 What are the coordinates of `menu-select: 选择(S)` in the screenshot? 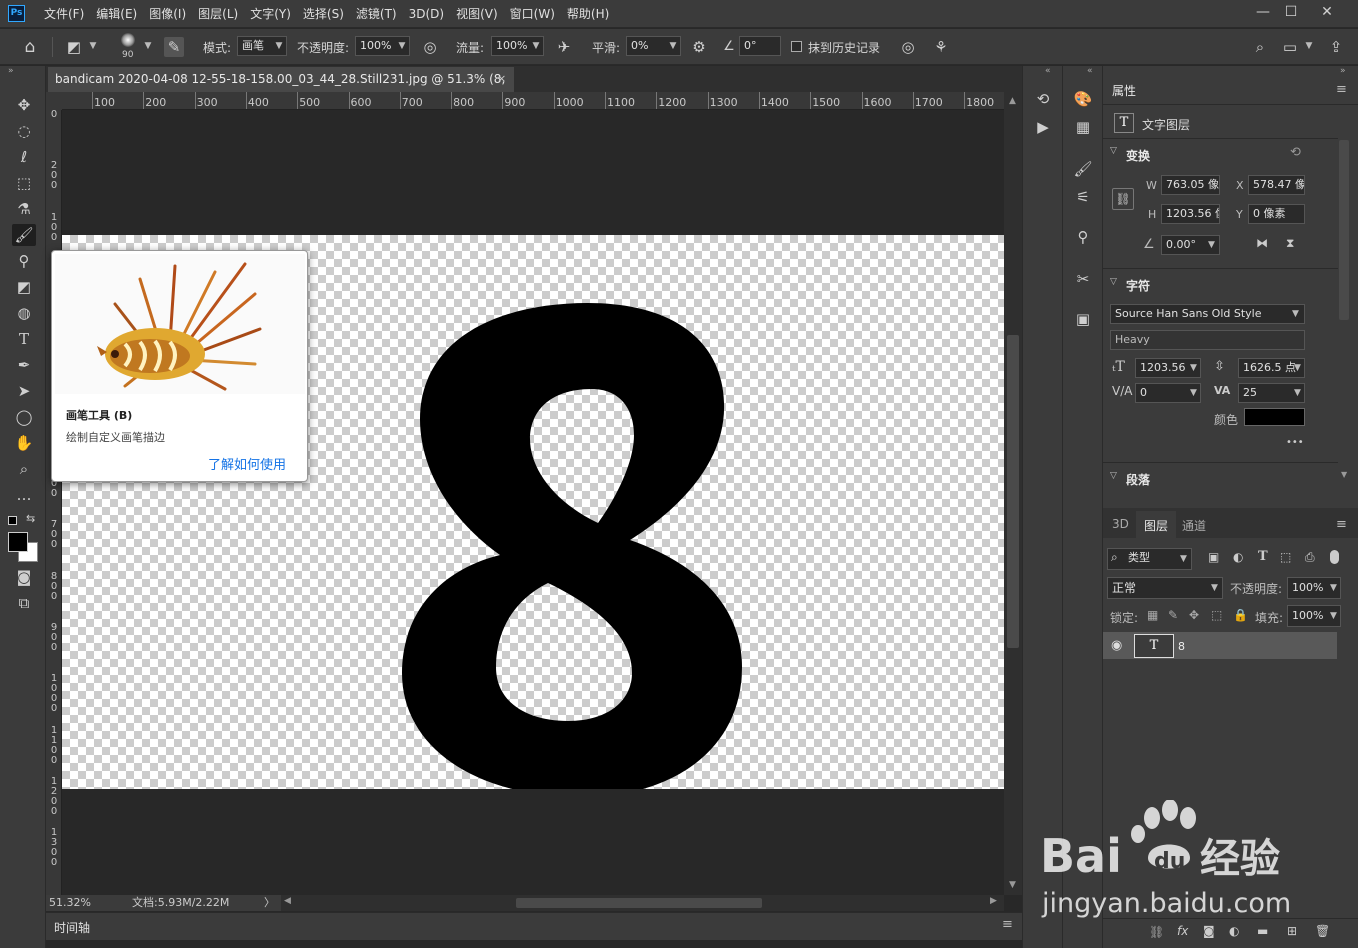 It's located at (323, 14).